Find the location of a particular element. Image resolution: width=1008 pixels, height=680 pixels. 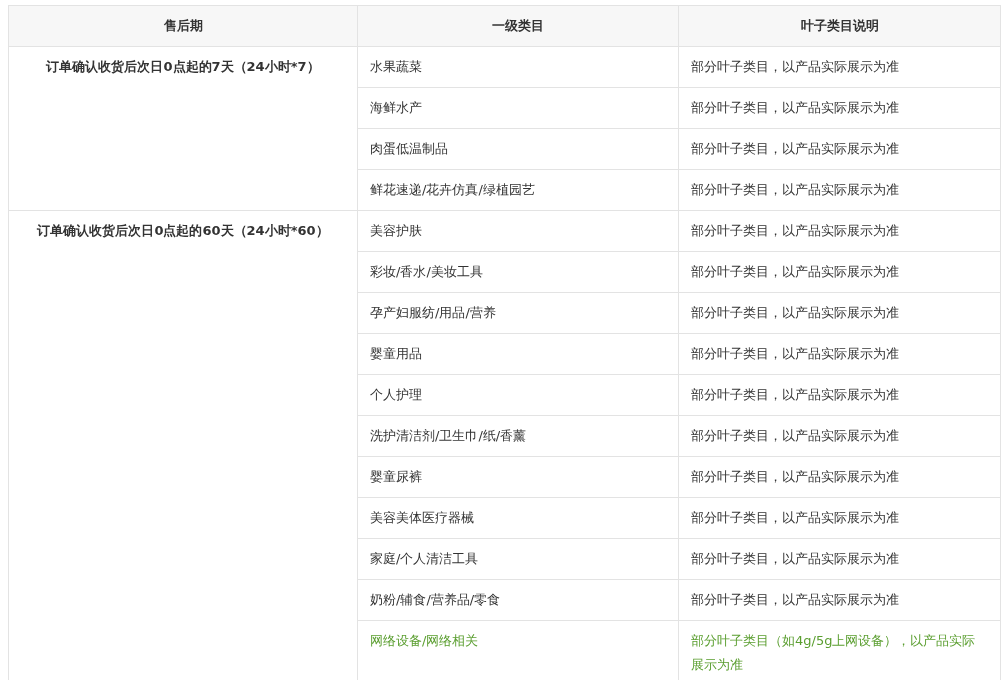

category-cell: 海鲜水产 is located at coordinates (518, 108).